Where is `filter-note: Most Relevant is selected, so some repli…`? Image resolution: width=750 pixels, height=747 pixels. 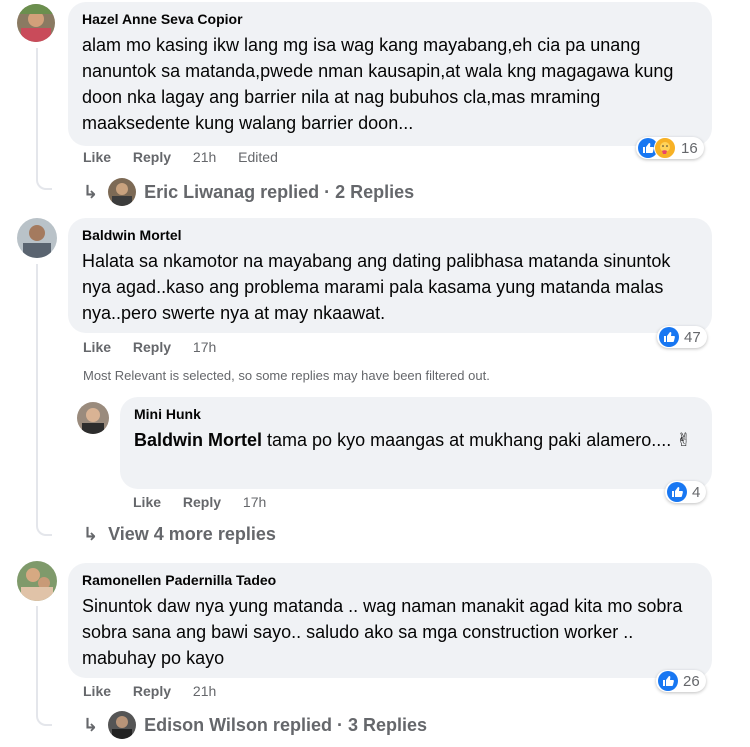 filter-note: Most Relevant is selected, so some repli… is located at coordinates (286, 375).